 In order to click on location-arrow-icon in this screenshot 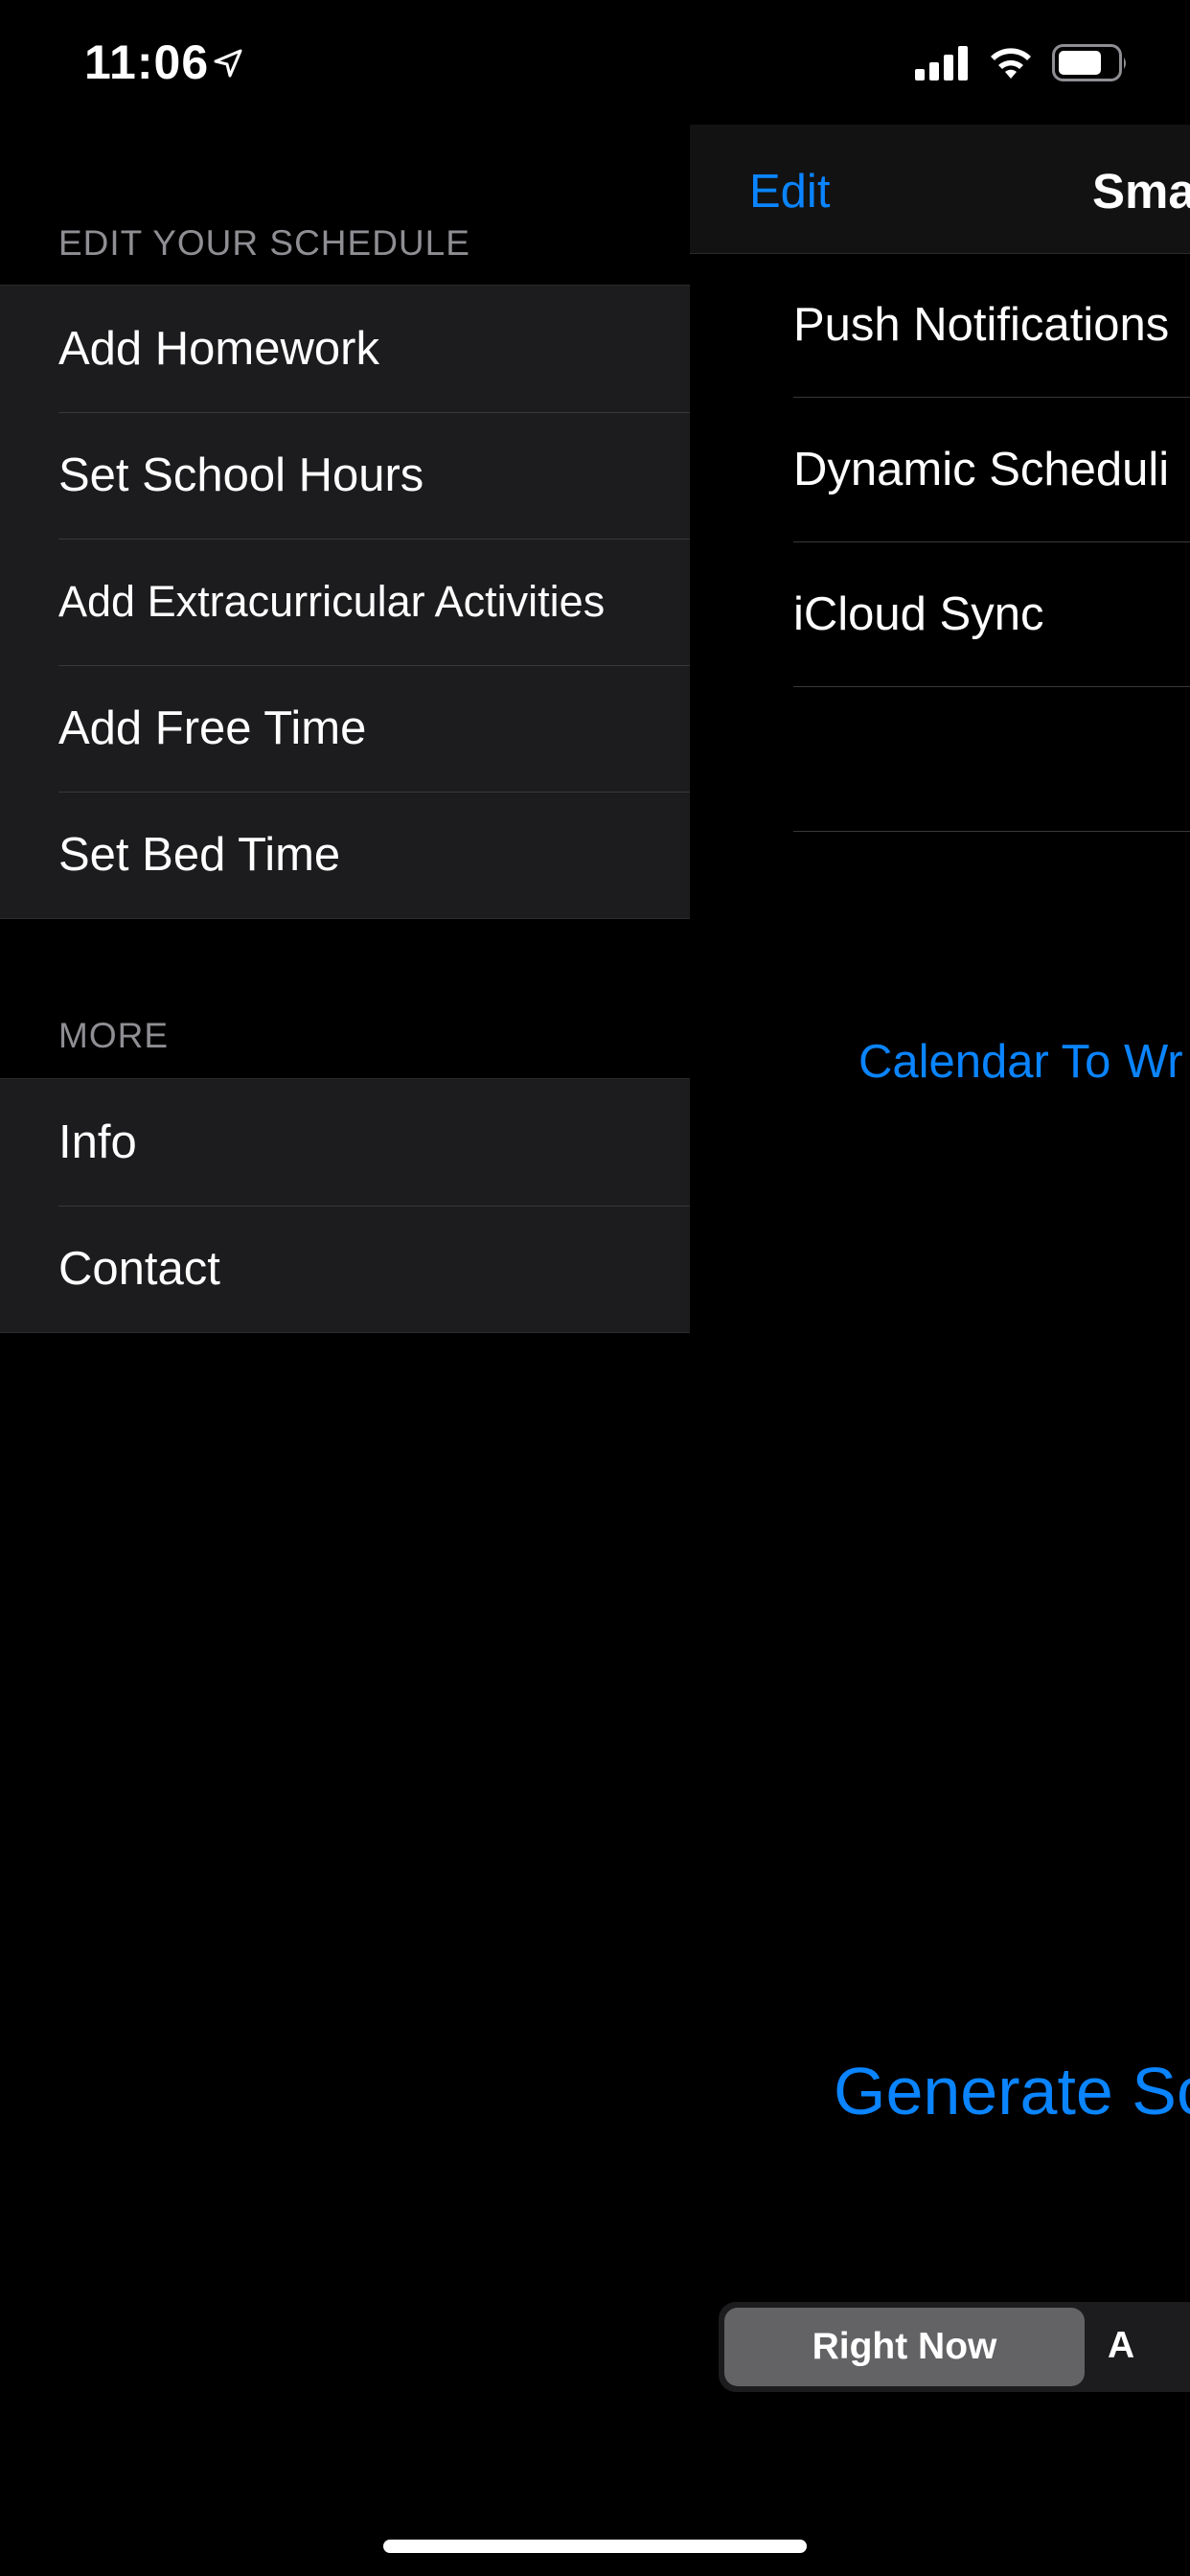, I will do `click(228, 65)`.